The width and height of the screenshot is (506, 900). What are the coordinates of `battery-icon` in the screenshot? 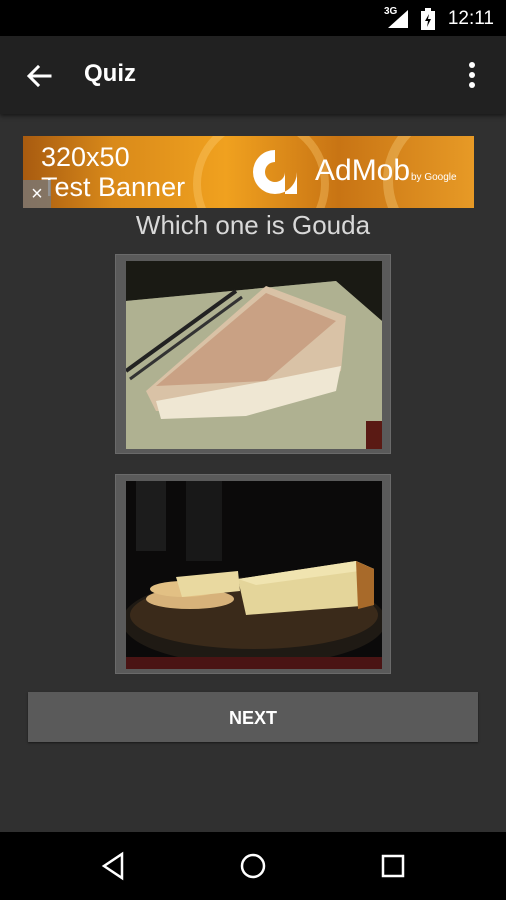 It's located at (428, 19).